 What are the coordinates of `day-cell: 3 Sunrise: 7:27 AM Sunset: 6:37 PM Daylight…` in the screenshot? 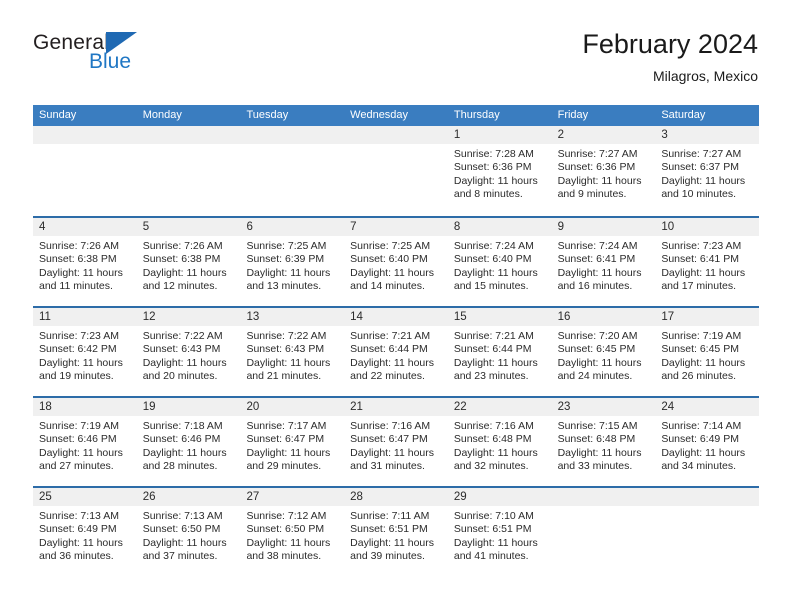 It's located at (707, 171).